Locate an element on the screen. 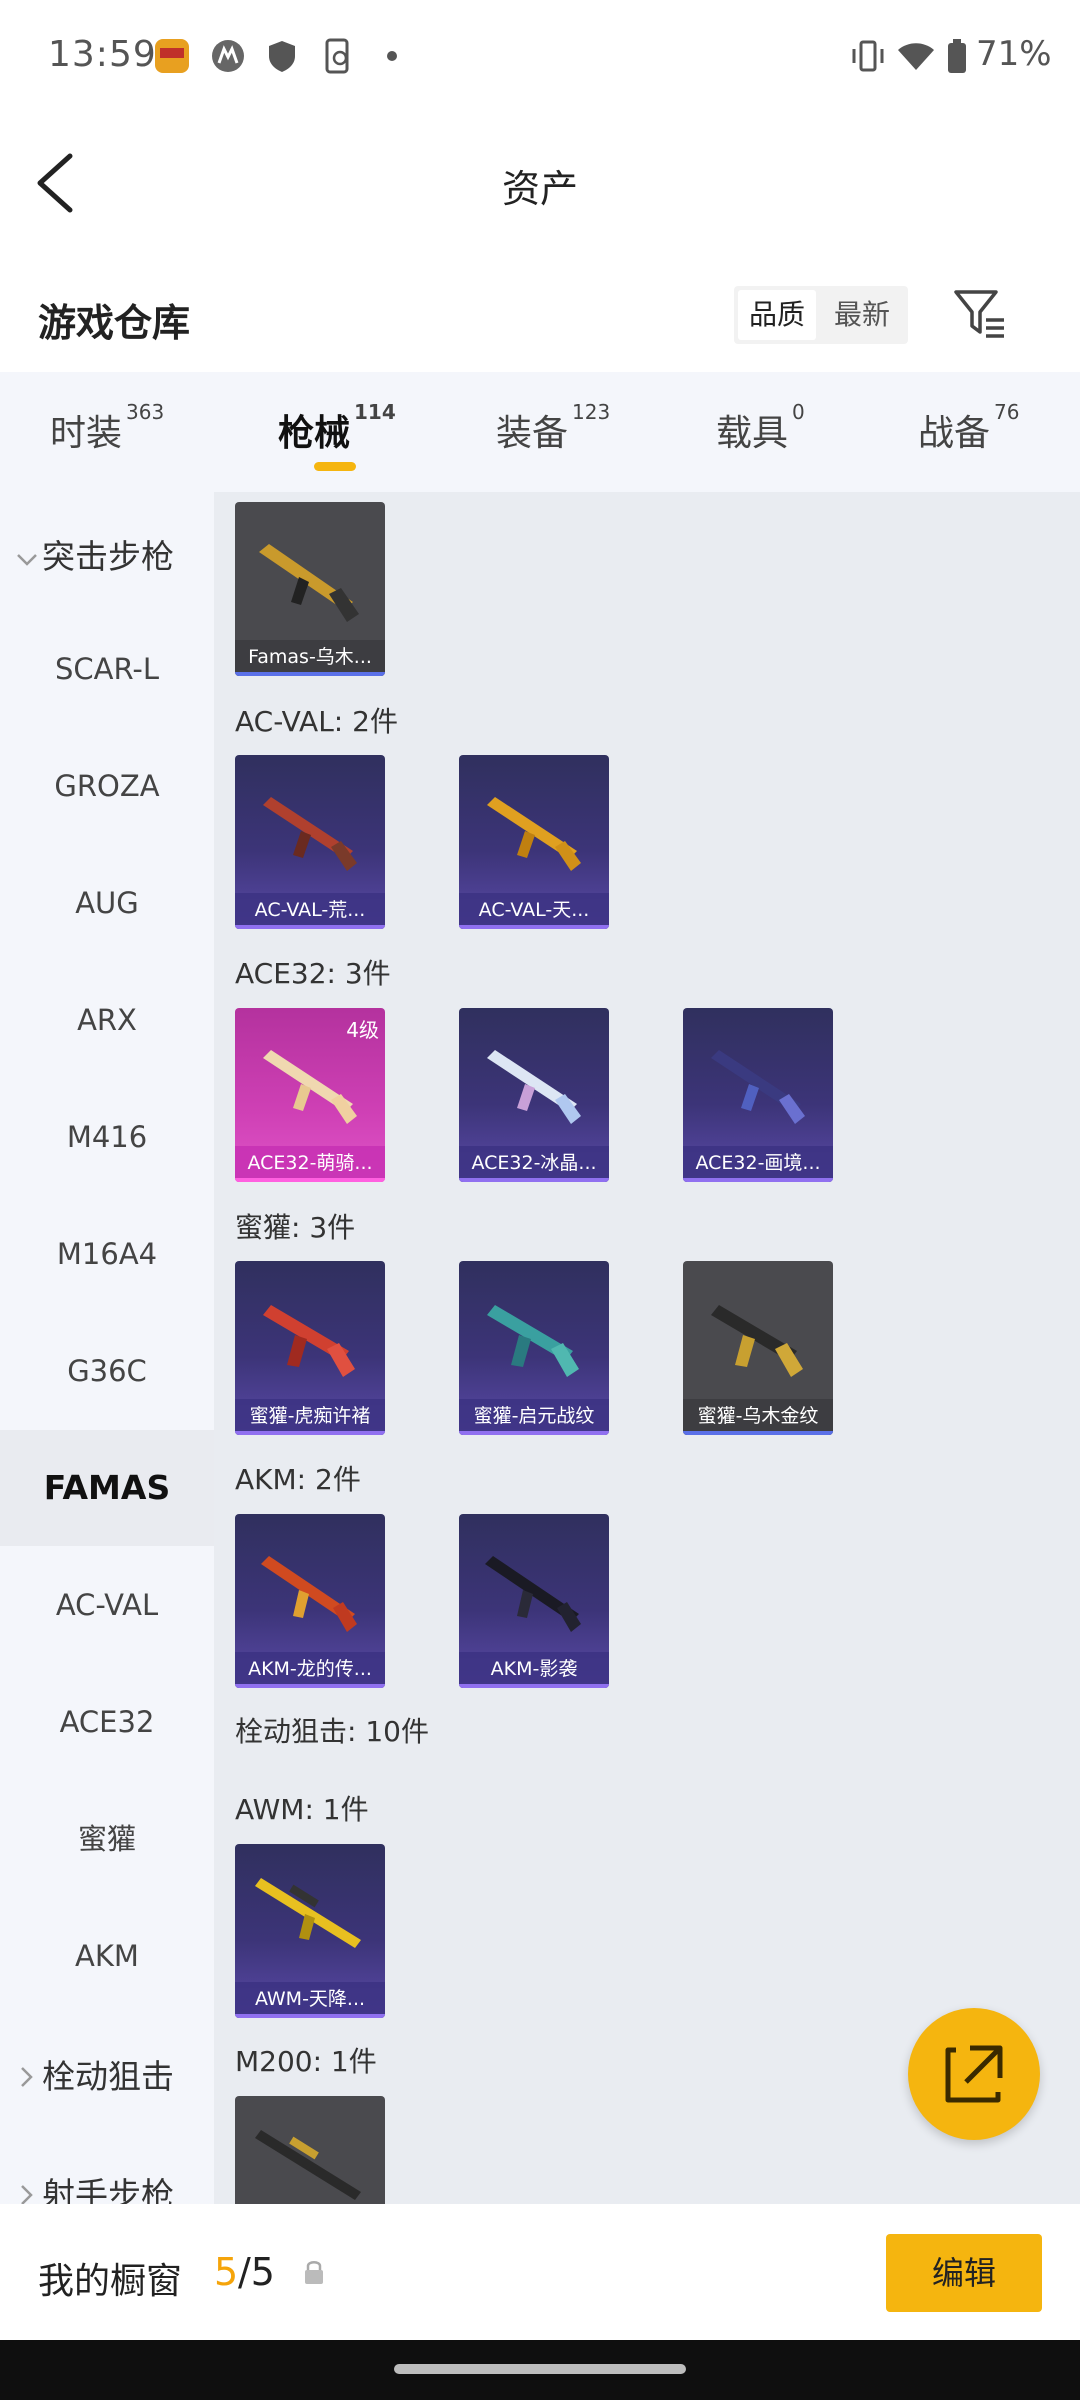 This screenshot has width=1080, height=2400. sidebar-item-g36c: G36C is located at coordinates (107, 1371).